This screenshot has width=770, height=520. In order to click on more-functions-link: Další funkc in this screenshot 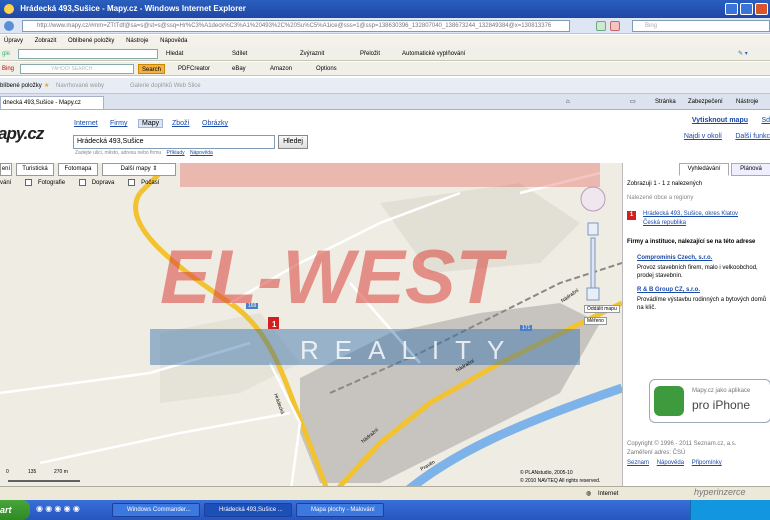, I will do `click(752, 136)`.